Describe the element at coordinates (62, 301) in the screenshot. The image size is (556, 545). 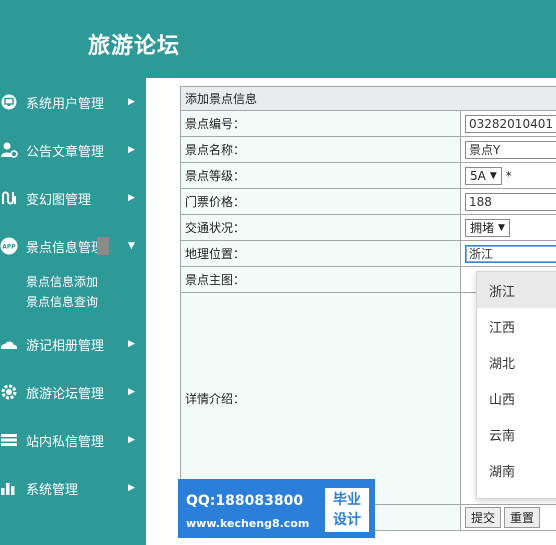
I see `sidebar-subitem-query: 景点信息查询` at that location.